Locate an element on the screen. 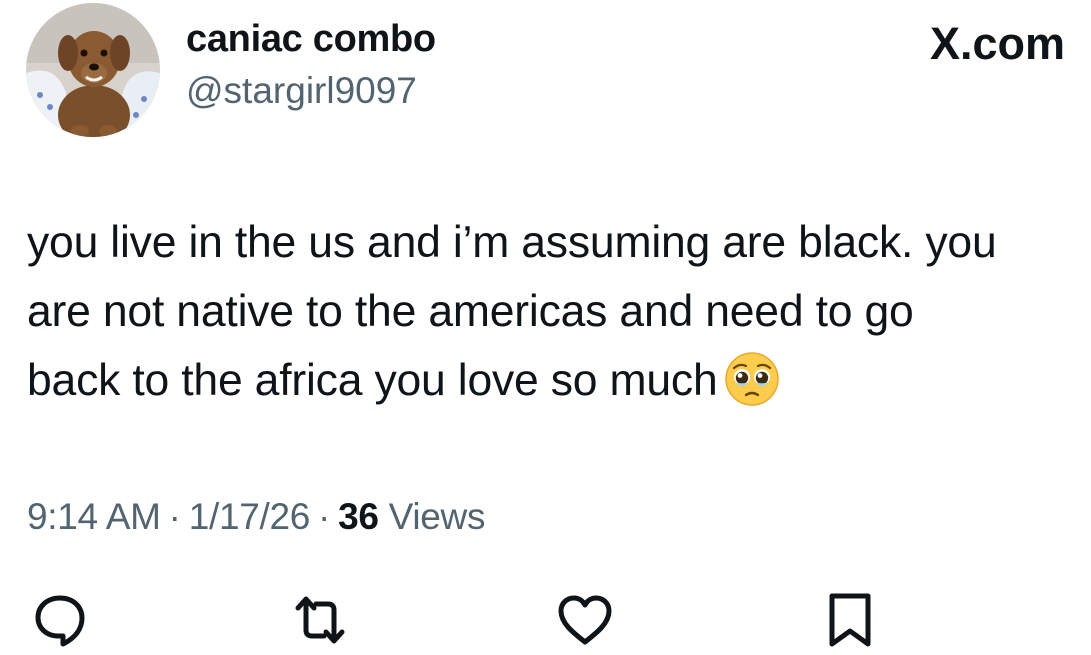  repost-icon is located at coordinates (320, 620).